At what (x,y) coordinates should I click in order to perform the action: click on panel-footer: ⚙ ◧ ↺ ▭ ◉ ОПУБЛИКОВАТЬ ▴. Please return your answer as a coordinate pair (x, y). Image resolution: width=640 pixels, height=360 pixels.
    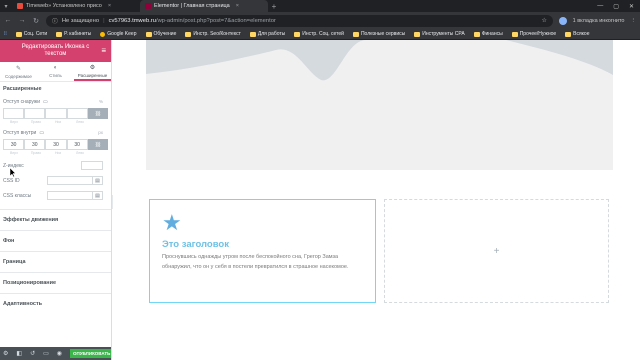
    Looking at the image, I should click on (55, 353).